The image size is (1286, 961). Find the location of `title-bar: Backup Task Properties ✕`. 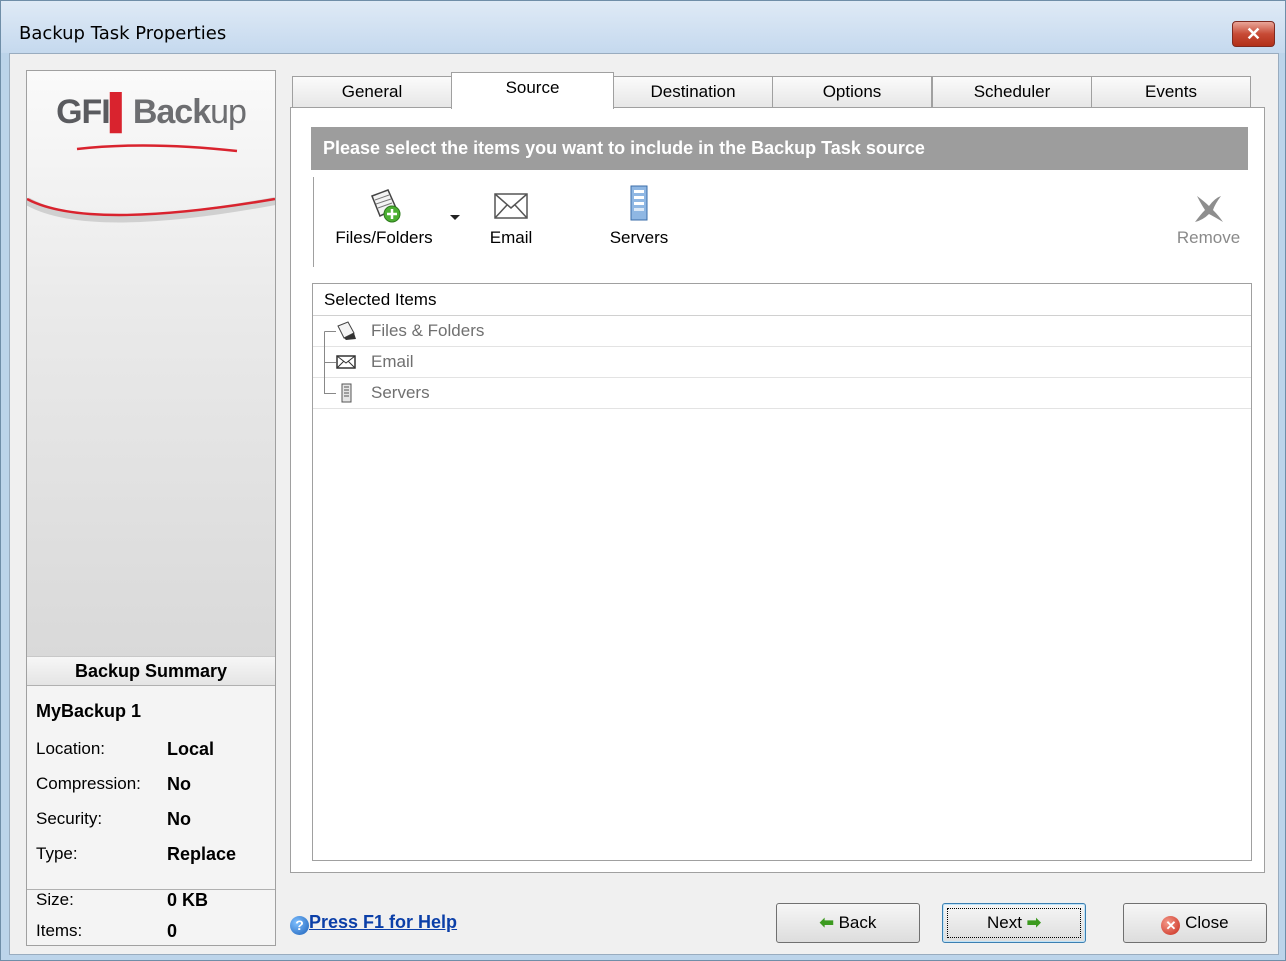

title-bar: Backup Task Properties ✕ is located at coordinates (643, 27).